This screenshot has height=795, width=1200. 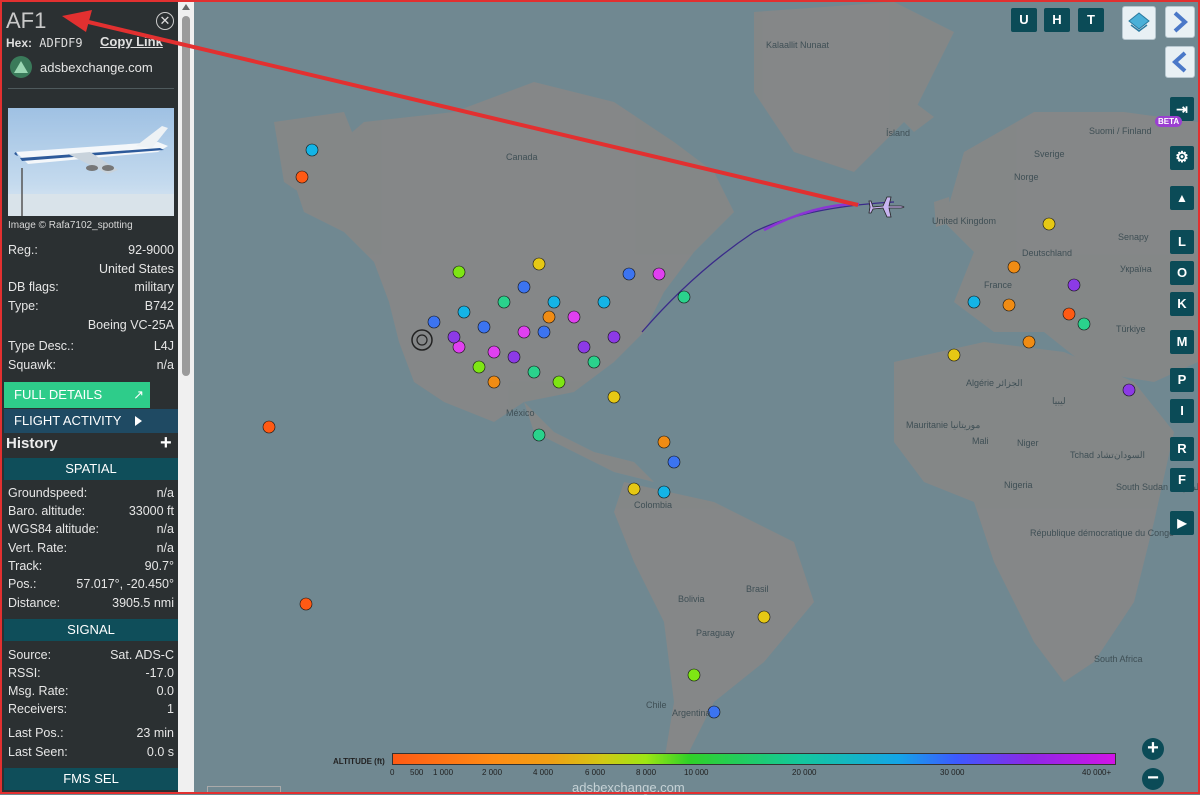 What do you see at coordinates (696, 772) in the screenshot?
I see `legend-tick: 10 000` at bounding box center [696, 772].